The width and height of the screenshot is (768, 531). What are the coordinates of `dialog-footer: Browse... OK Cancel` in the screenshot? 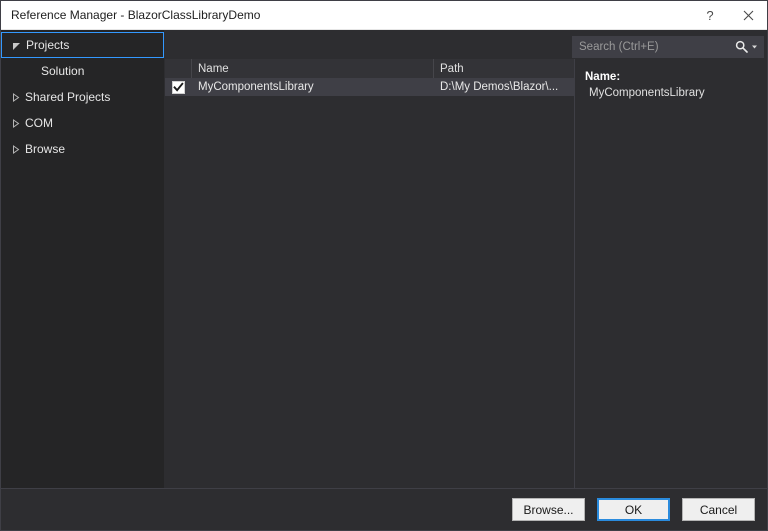 It's located at (384, 509).